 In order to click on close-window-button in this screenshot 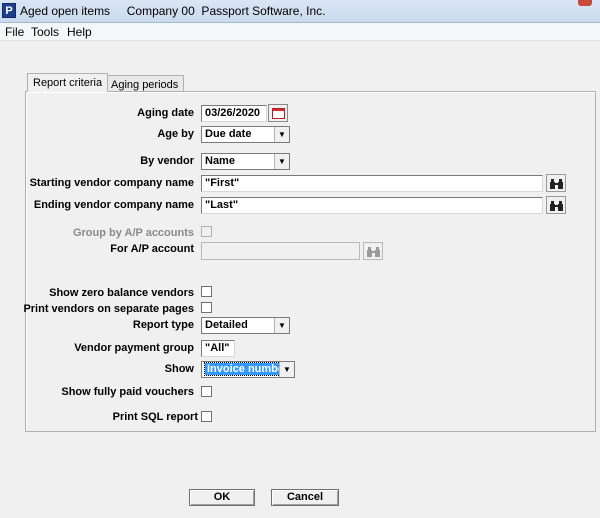, I will do `click(585, 3)`.